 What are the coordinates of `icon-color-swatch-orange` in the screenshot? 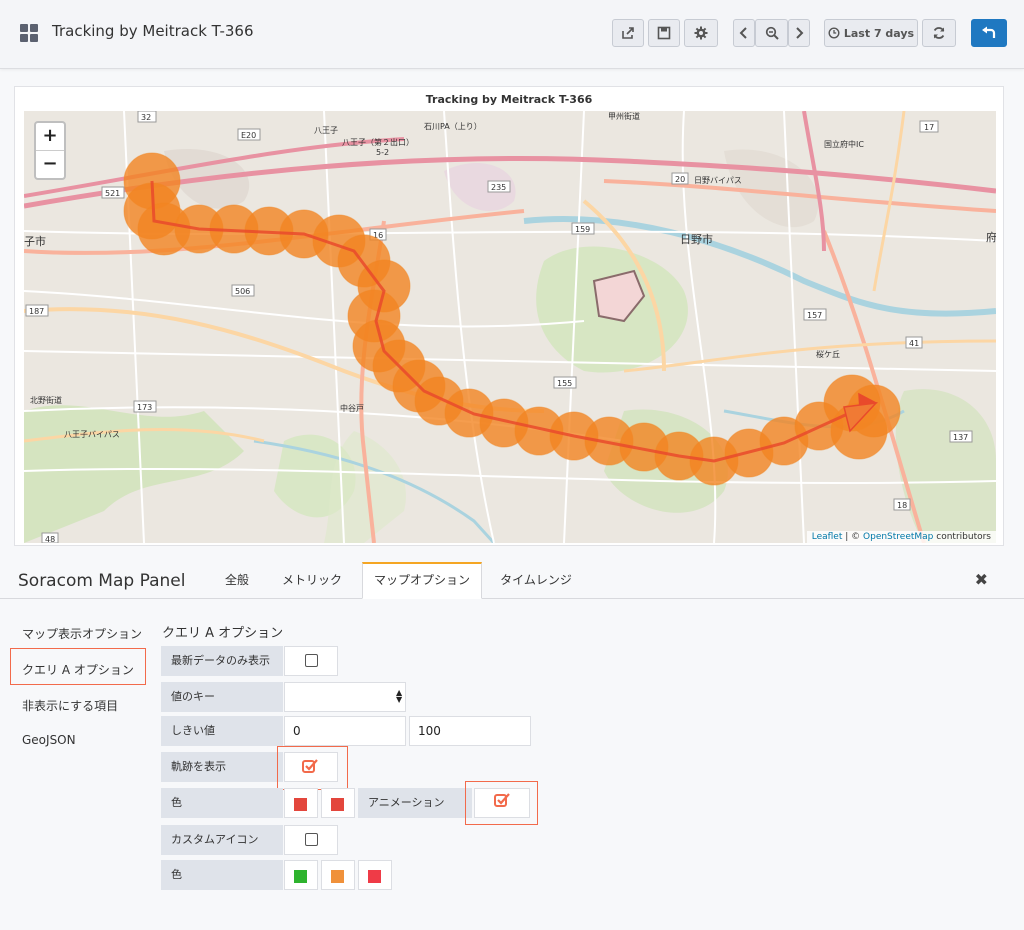 It's located at (337, 876).